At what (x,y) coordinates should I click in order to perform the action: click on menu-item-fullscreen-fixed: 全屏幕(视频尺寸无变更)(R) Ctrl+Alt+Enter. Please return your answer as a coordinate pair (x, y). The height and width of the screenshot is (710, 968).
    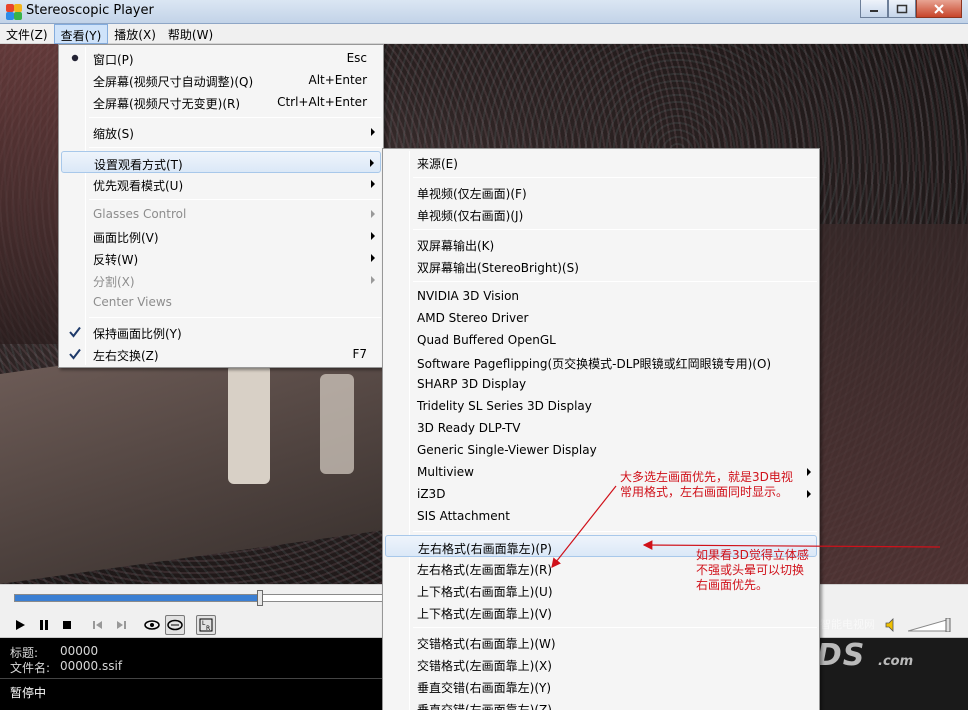
    Looking at the image, I should click on (221, 102).